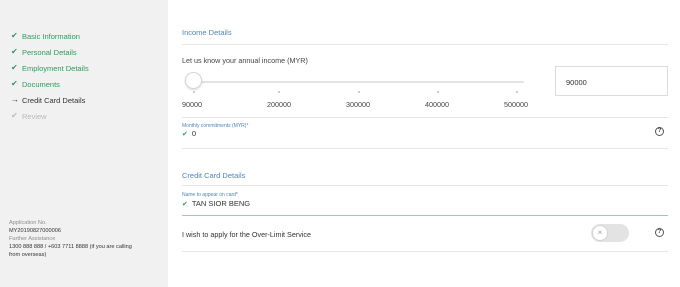 This screenshot has width=680, height=287. I want to click on step-label: Personal Details, so click(49, 52).